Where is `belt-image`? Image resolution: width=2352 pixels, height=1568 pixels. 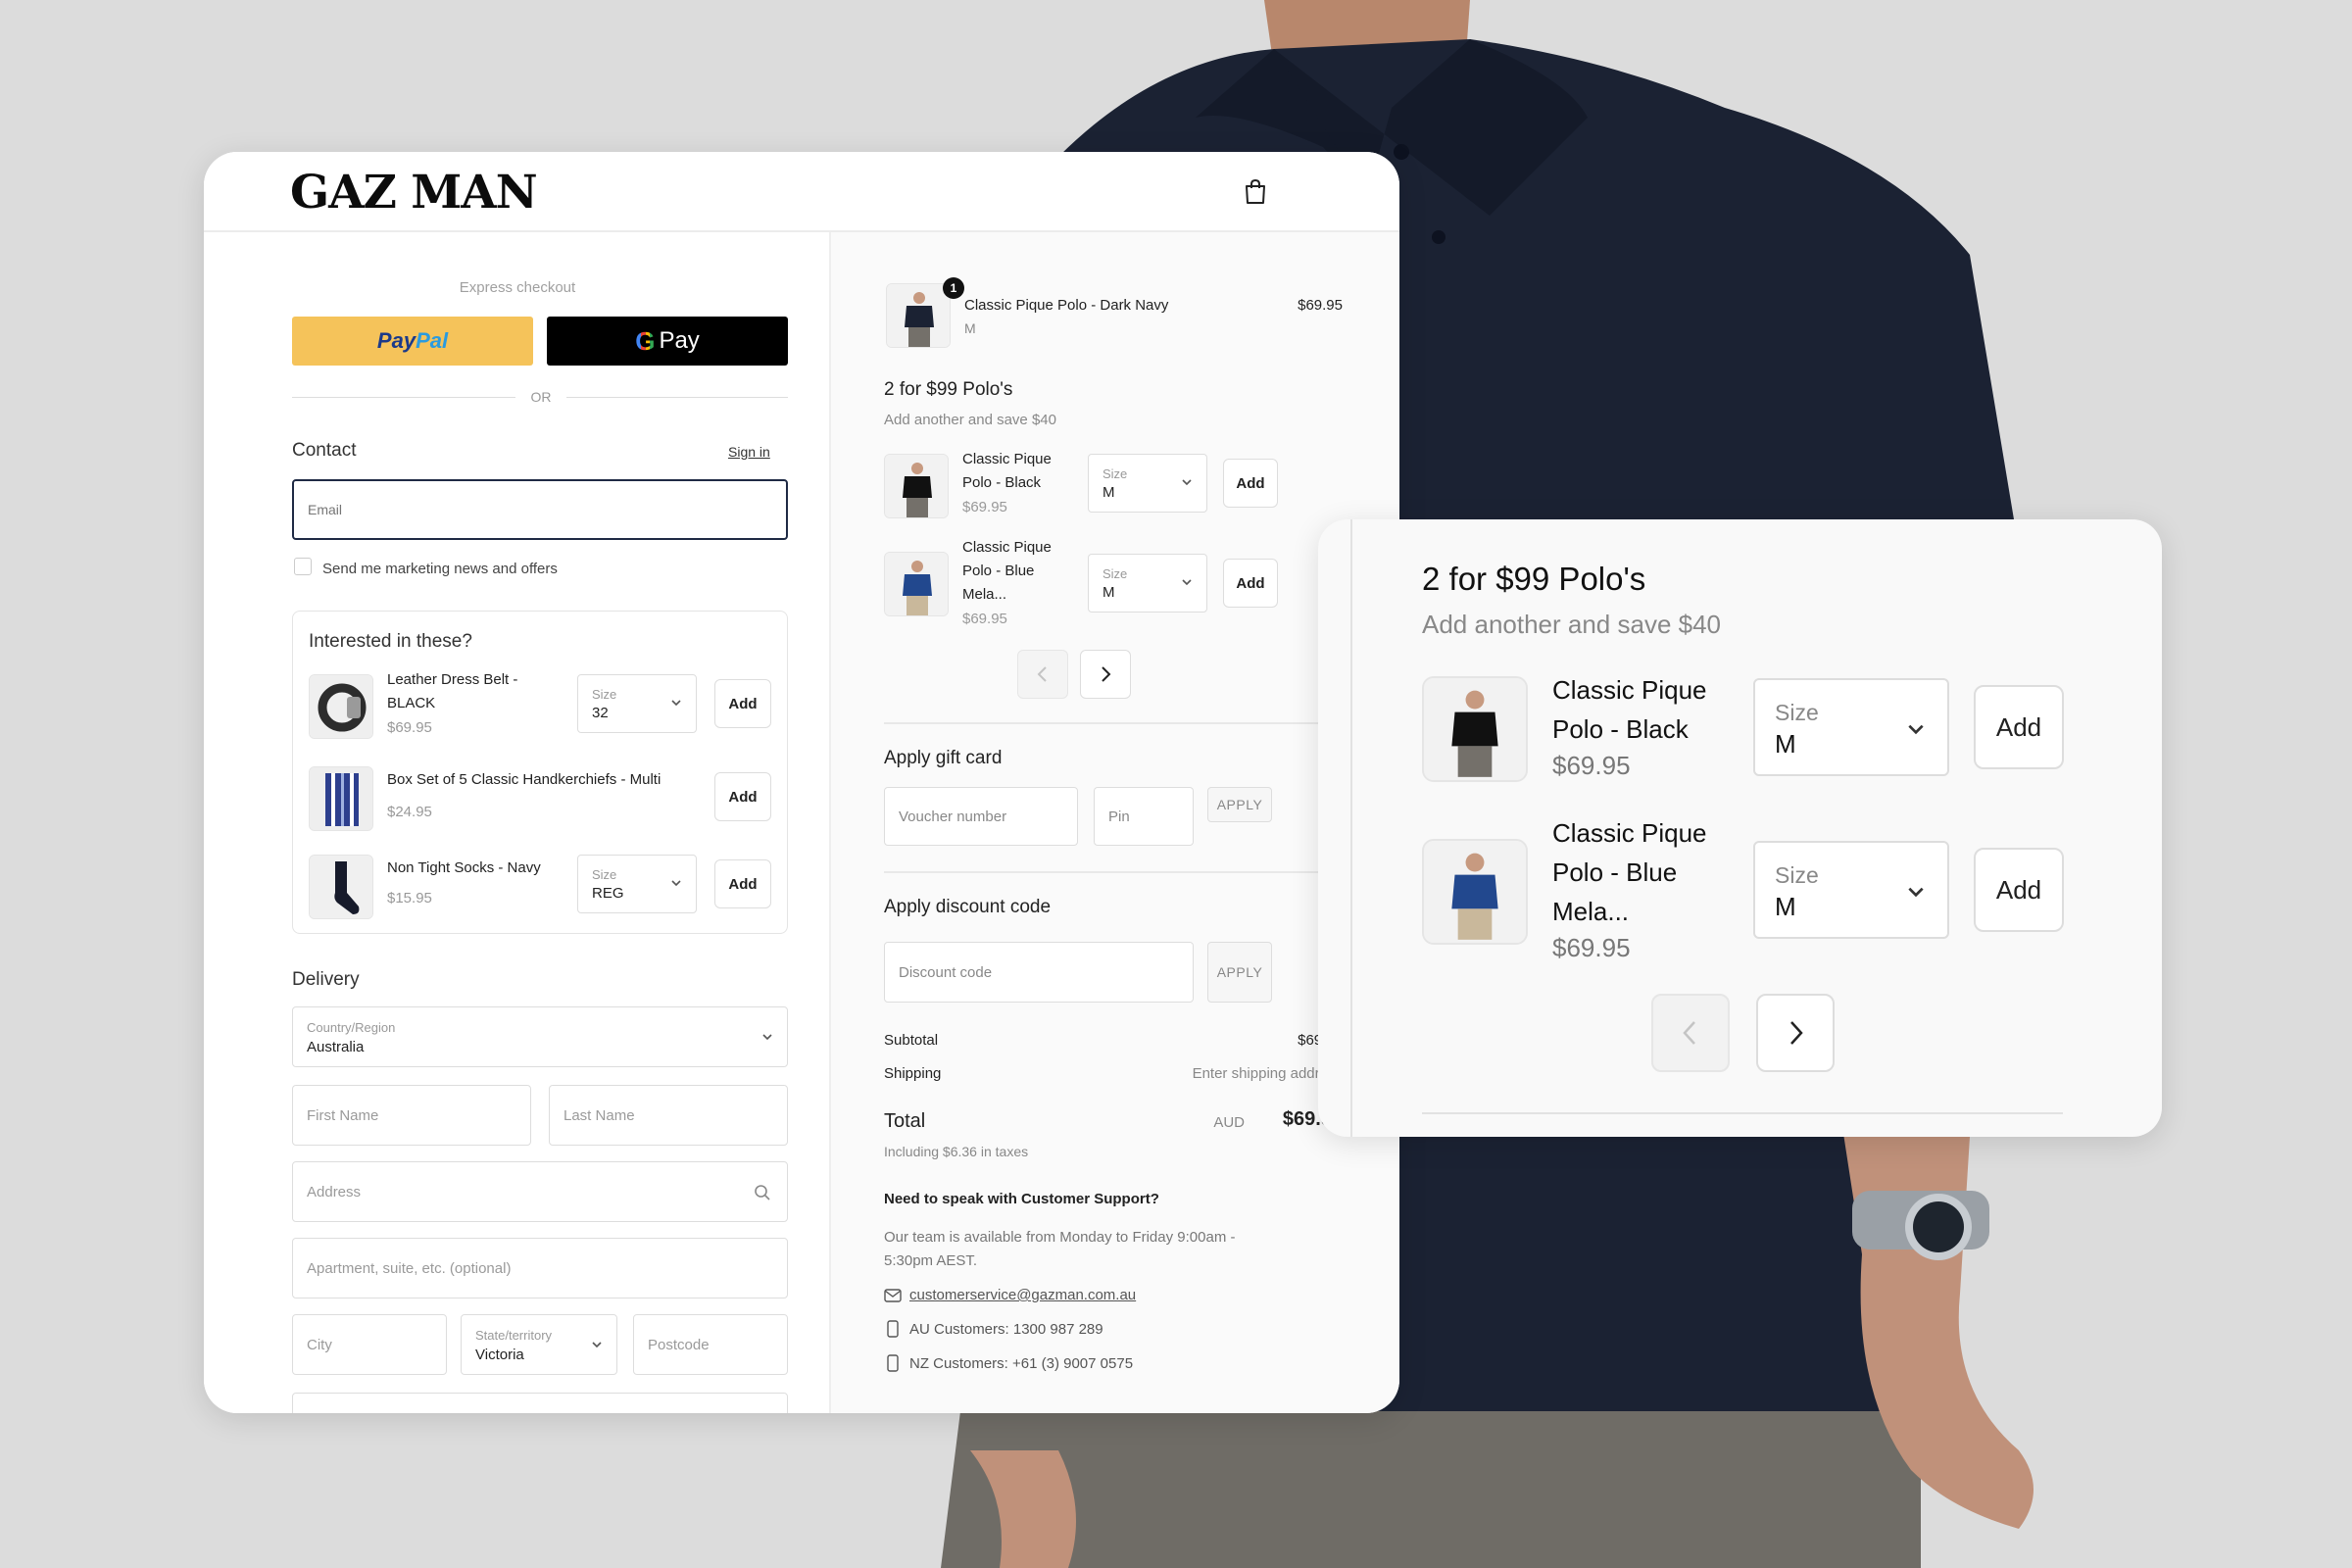
belt-image is located at coordinates (341, 706).